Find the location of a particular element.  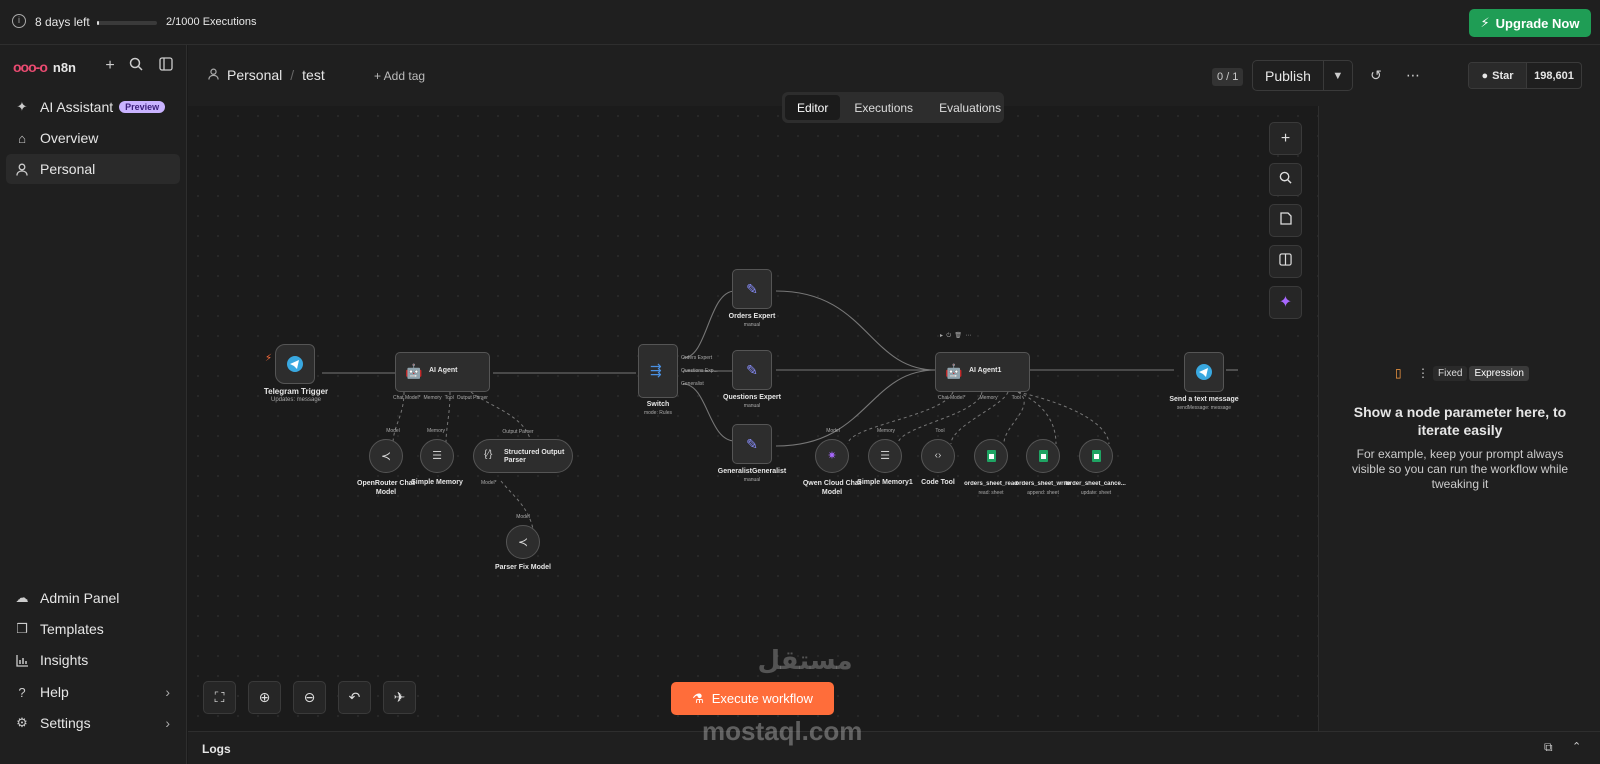

tab-editor: Editor is located at coordinates (813, 107).